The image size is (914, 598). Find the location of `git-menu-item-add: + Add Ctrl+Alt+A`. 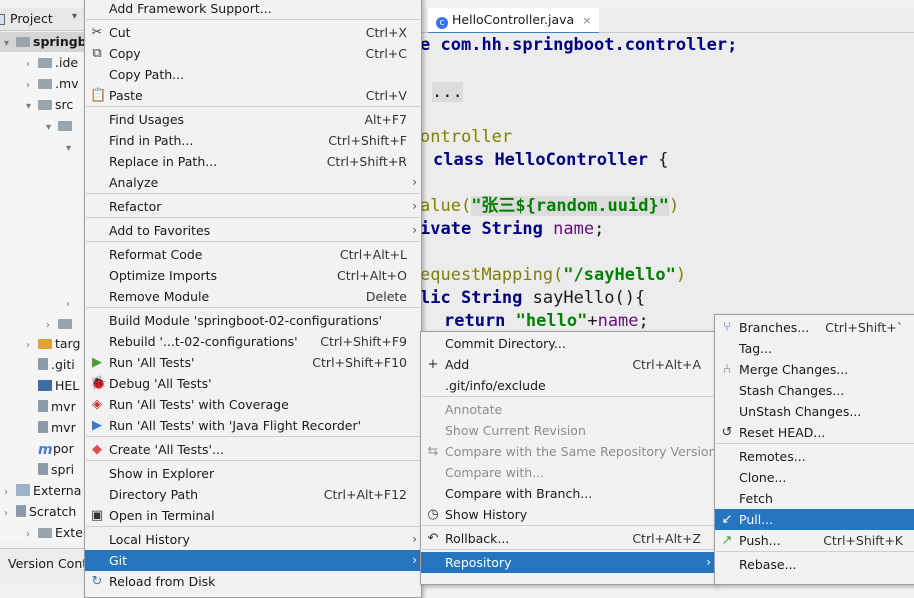

git-menu-item-add: + Add Ctrl+Alt+A is located at coordinates (568, 364).